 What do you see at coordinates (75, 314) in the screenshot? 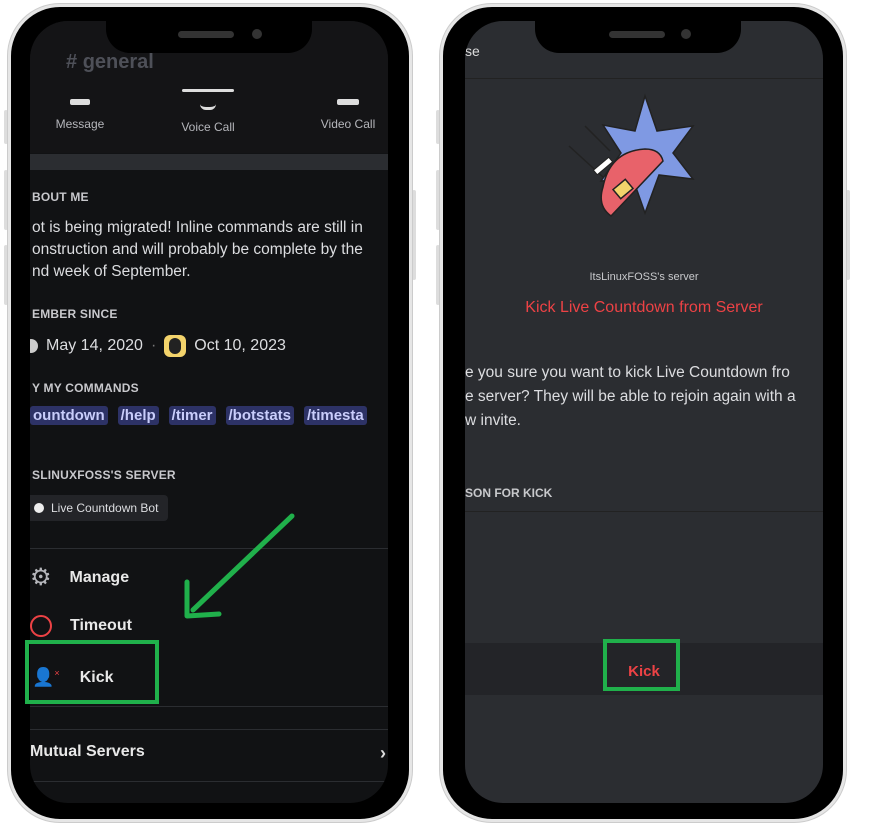
I see `member-since-heading: EMBER SINCE` at bounding box center [75, 314].